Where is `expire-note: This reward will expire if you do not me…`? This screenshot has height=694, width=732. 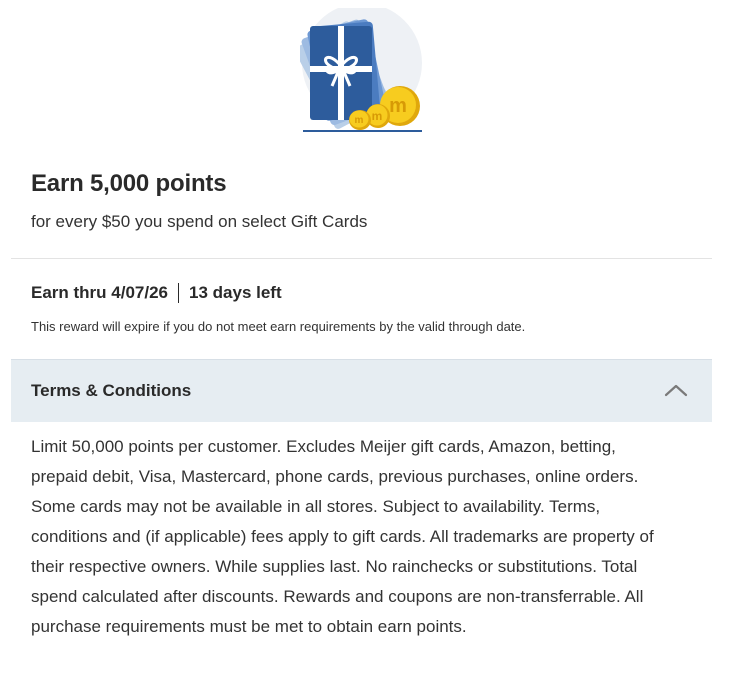 expire-note: This reward will expire if you do not me… is located at coordinates (278, 326).